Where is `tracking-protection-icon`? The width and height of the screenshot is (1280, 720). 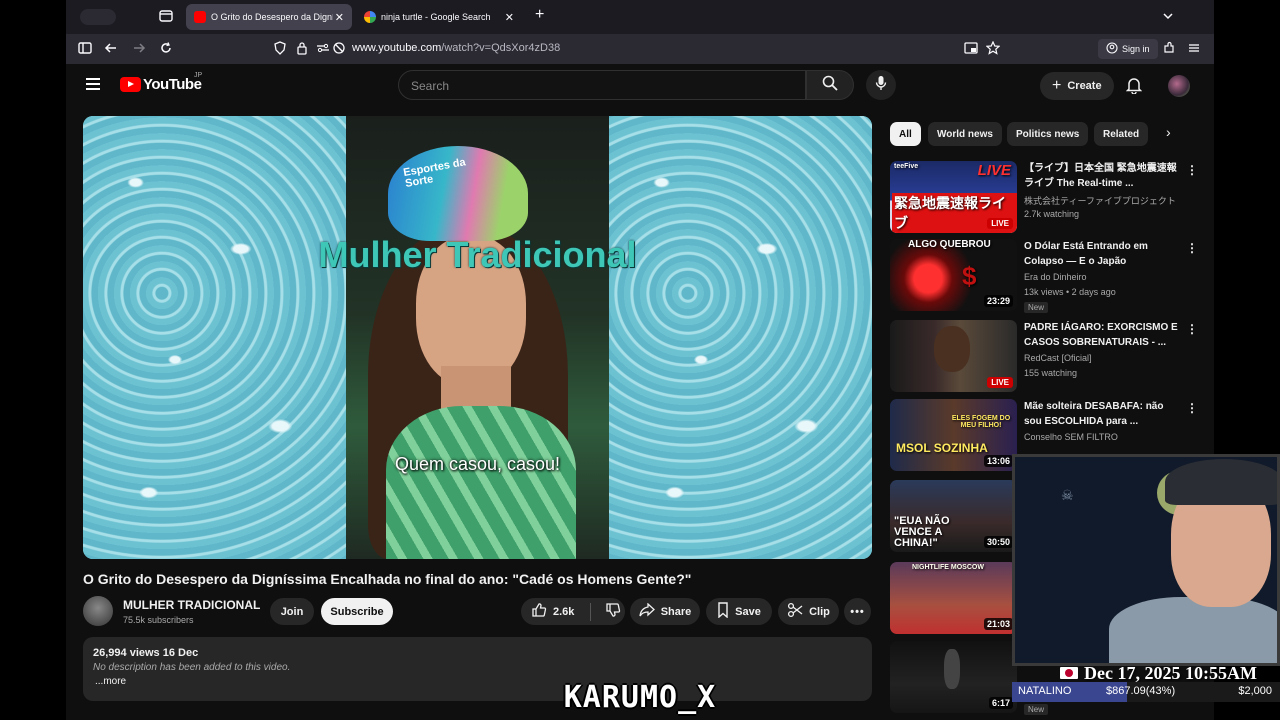
tracking-protection-icon is located at coordinates (280, 49).